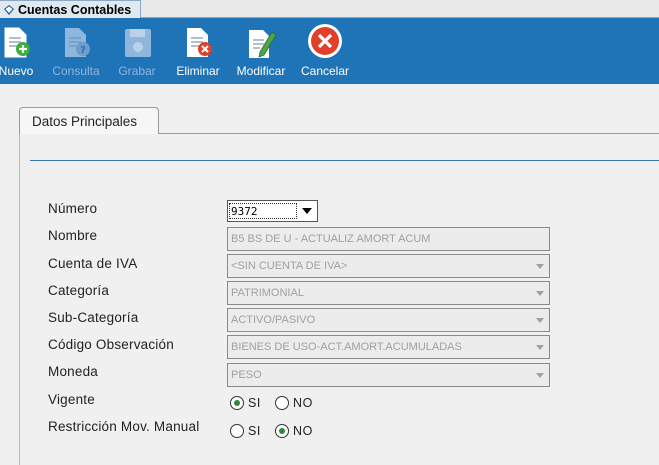 The image size is (659, 465). Describe the element at coordinates (388, 293) in the screenshot. I see `categoria-select: PATRIMONIAL` at that location.